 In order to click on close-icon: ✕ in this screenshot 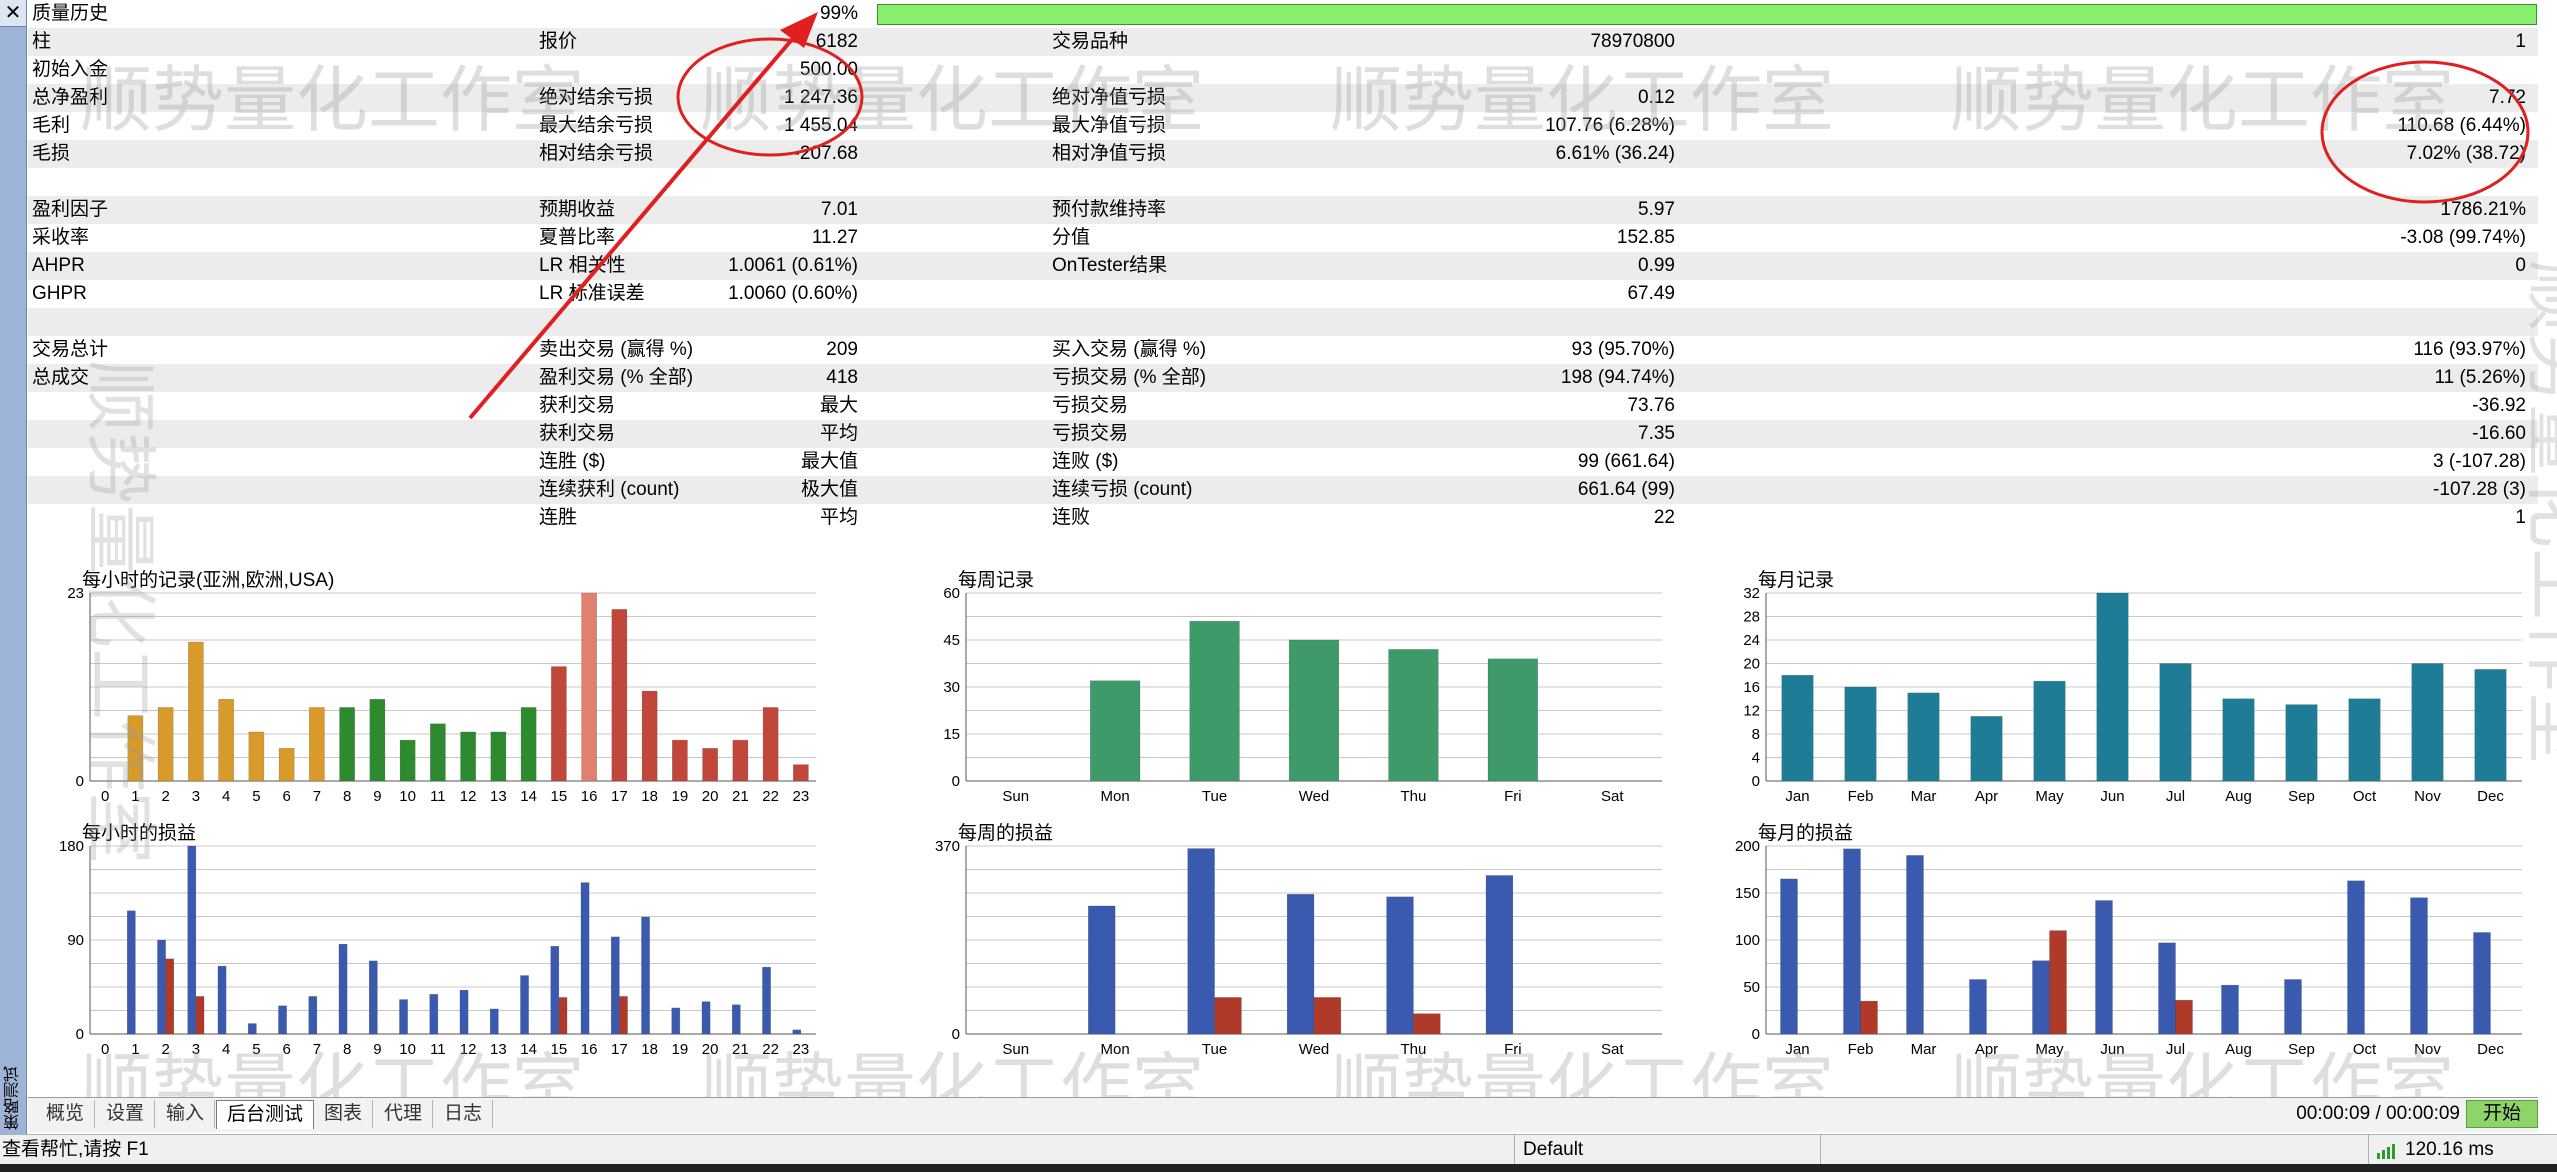, I will do `click(13, 13)`.